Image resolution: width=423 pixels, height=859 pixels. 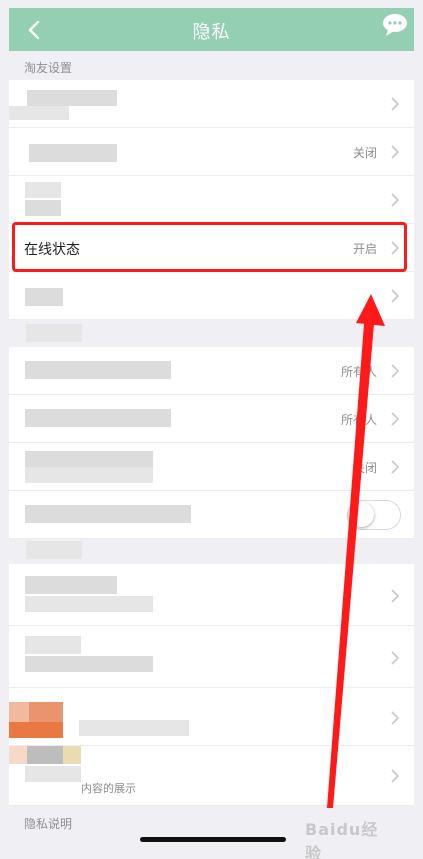 I want to click on nav-header: 隐私, so click(x=211, y=29).